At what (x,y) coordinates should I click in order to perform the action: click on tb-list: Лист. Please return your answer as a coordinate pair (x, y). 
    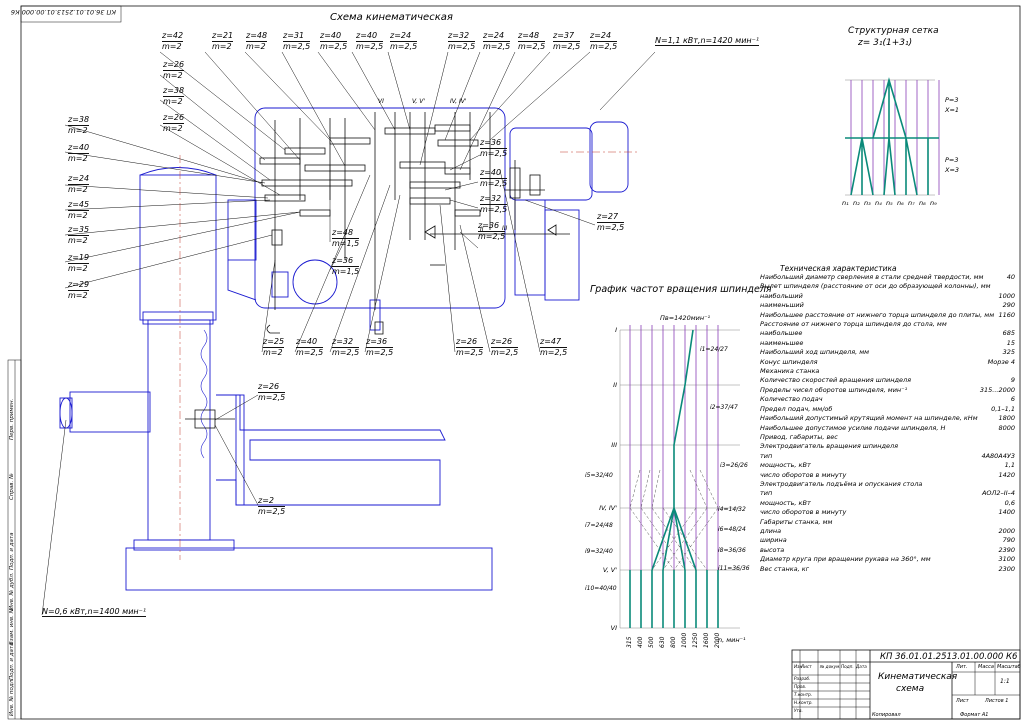
    Looking at the image, I should click on (962, 701).